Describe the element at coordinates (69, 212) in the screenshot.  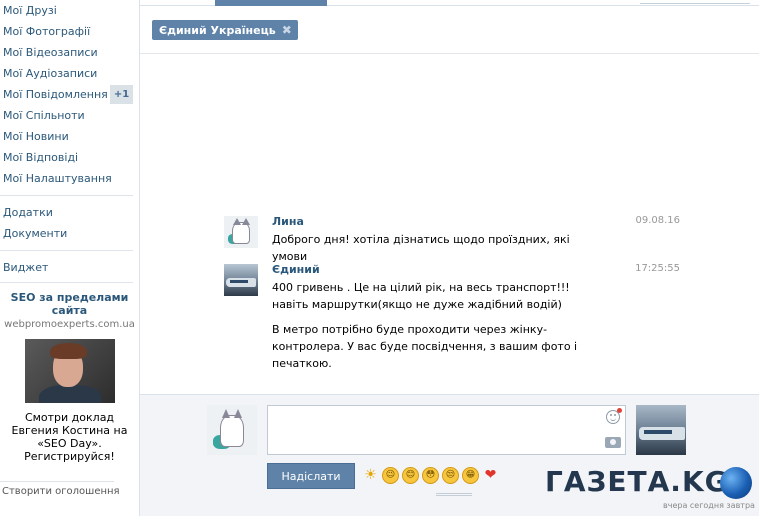
I see `menu-item-apps: Додатки` at that location.